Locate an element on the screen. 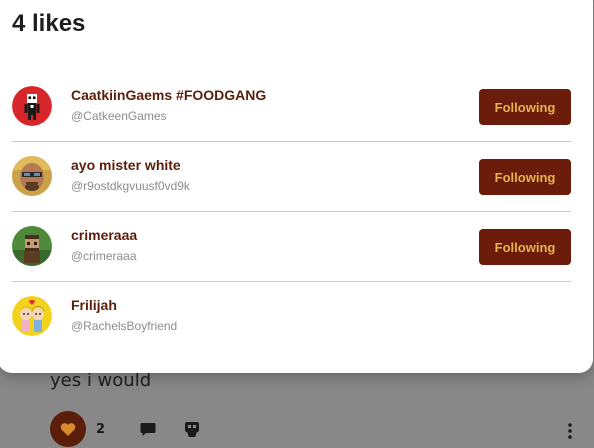 The height and width of the screenshot is (448, 594). more-options-button is located at coordinates (570, 431).